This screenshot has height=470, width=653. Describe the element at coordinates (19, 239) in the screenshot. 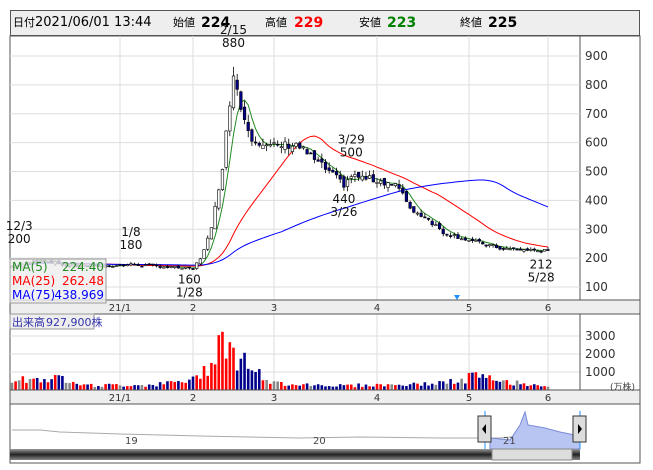

I see `price-annotation: 200` at that location.